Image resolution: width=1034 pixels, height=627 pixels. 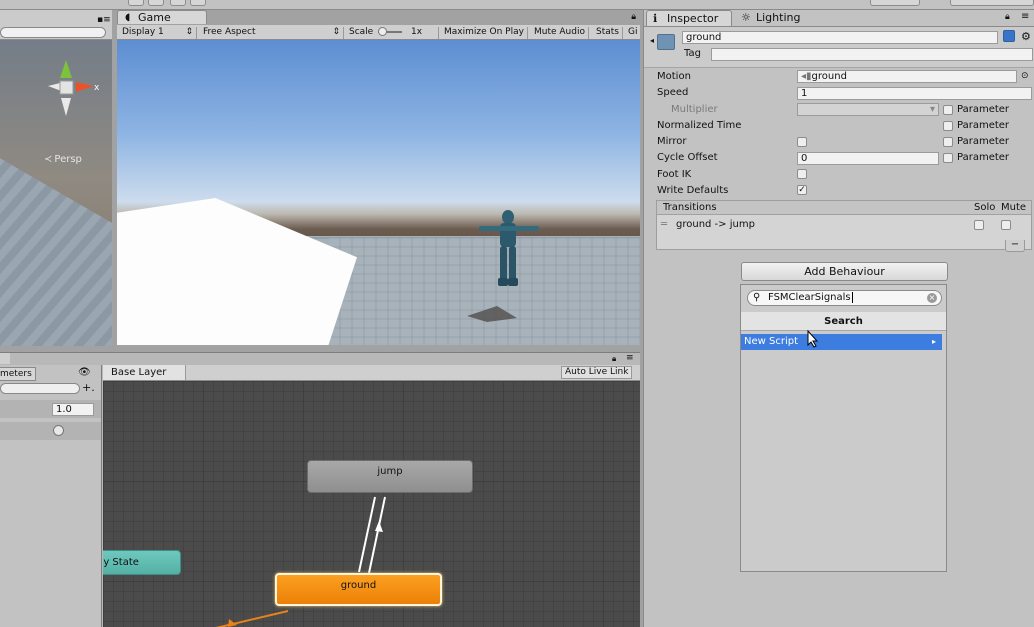 I want to click on scene-view: x ≺ Persp, so click(x=56, y=193).